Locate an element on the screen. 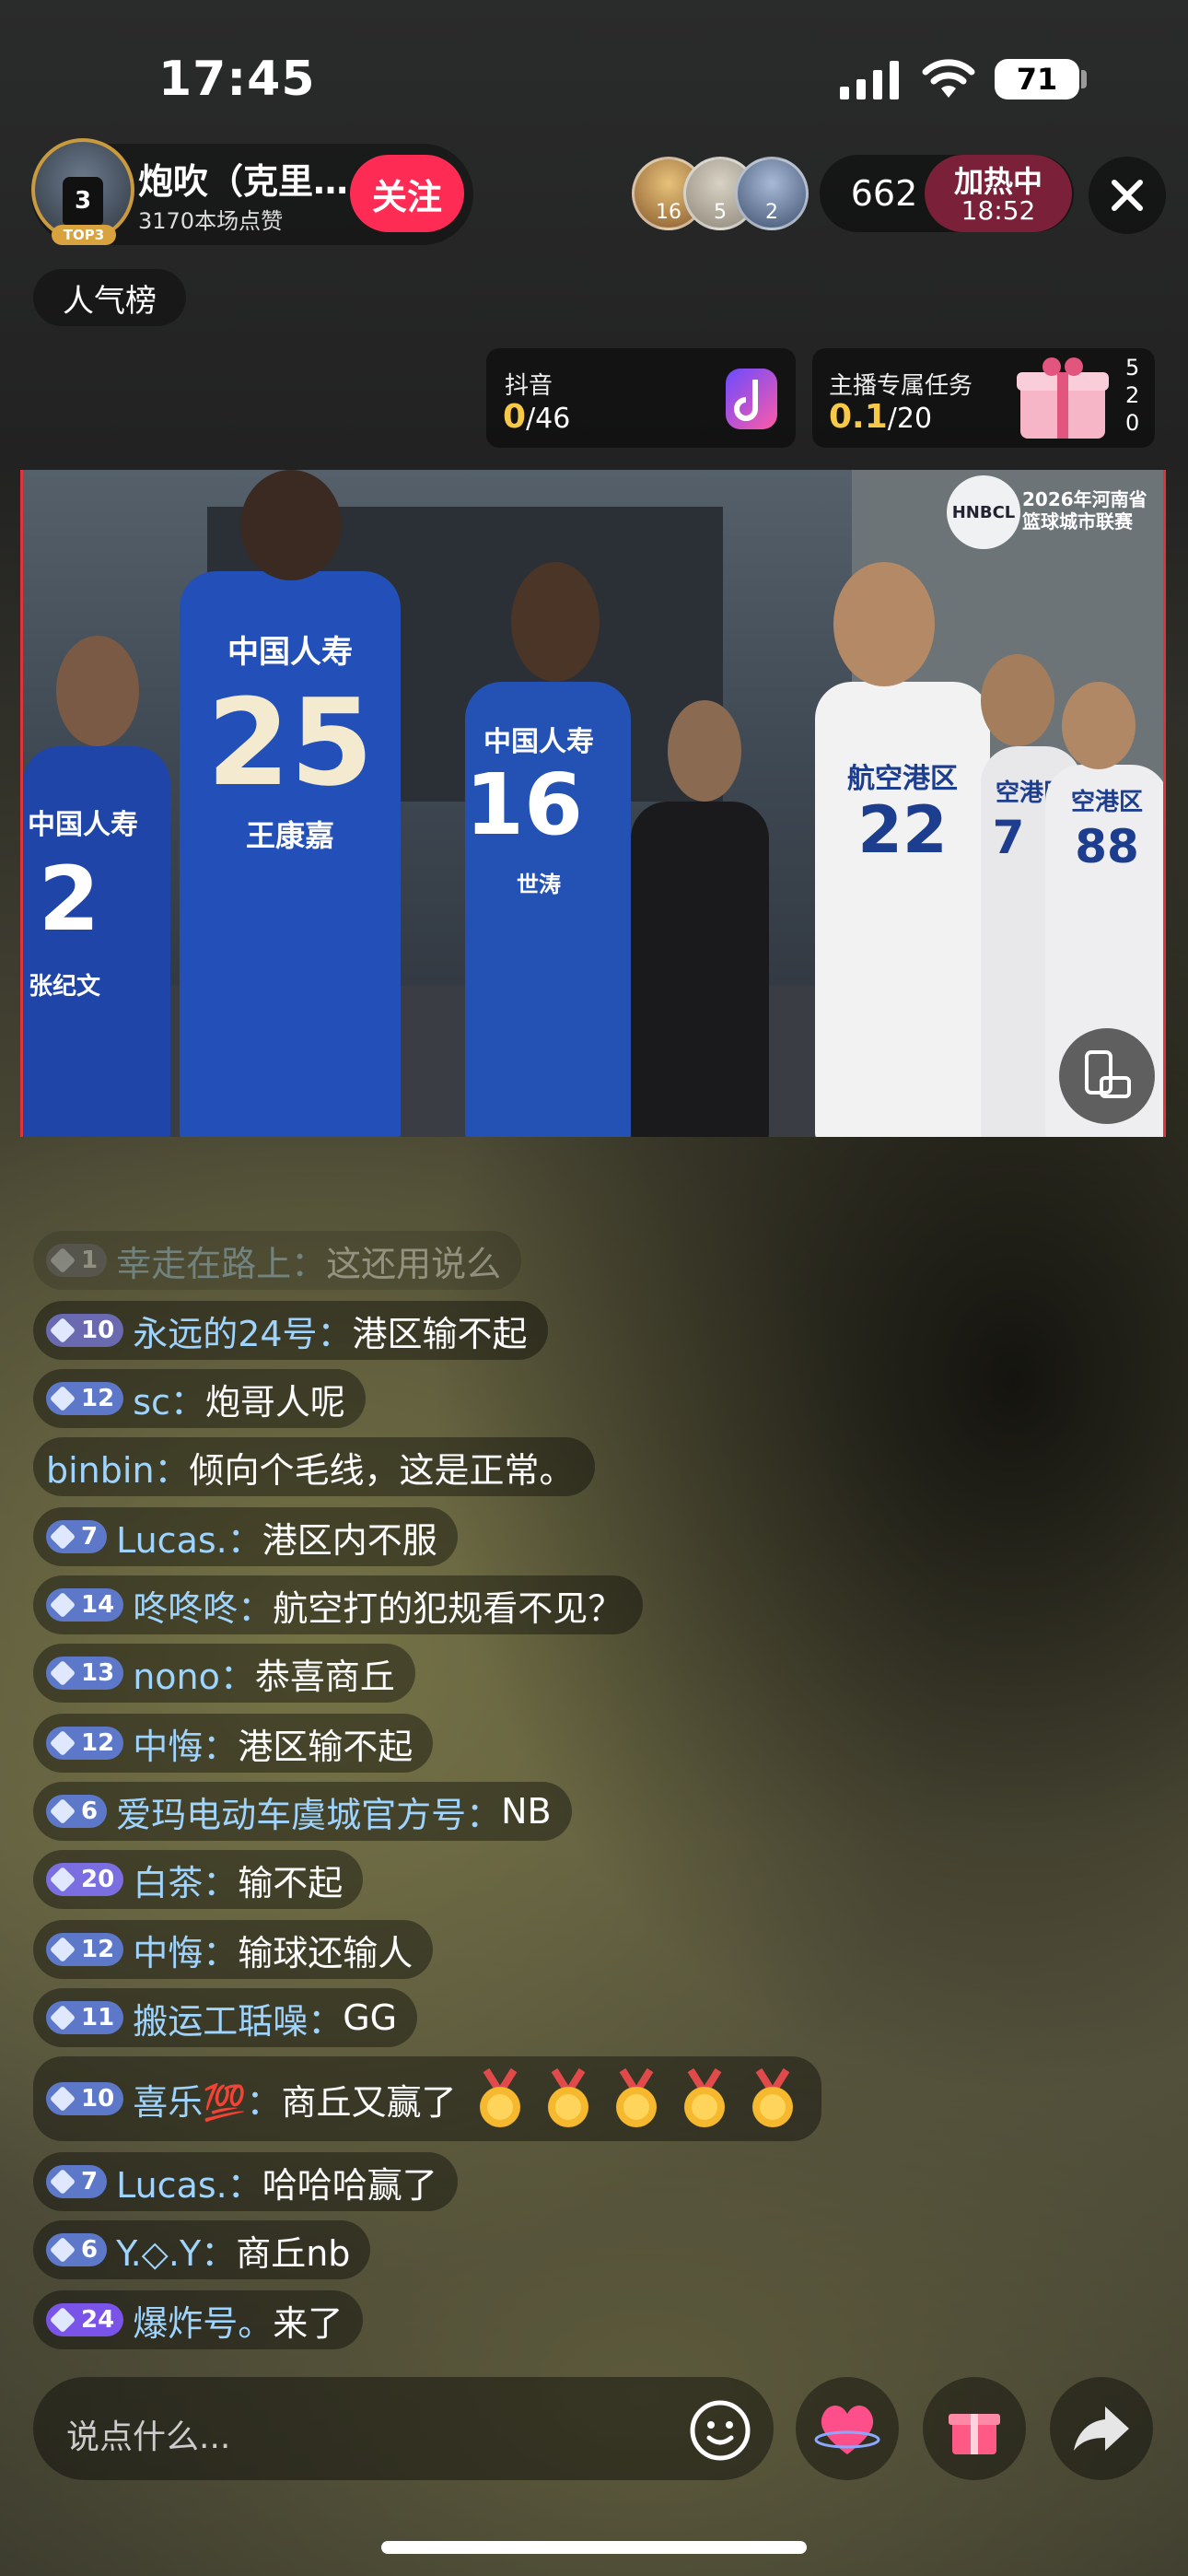 The height and width of the screenshot is (2576, 1188). battery-tip is located at coordinates (1084, 79).